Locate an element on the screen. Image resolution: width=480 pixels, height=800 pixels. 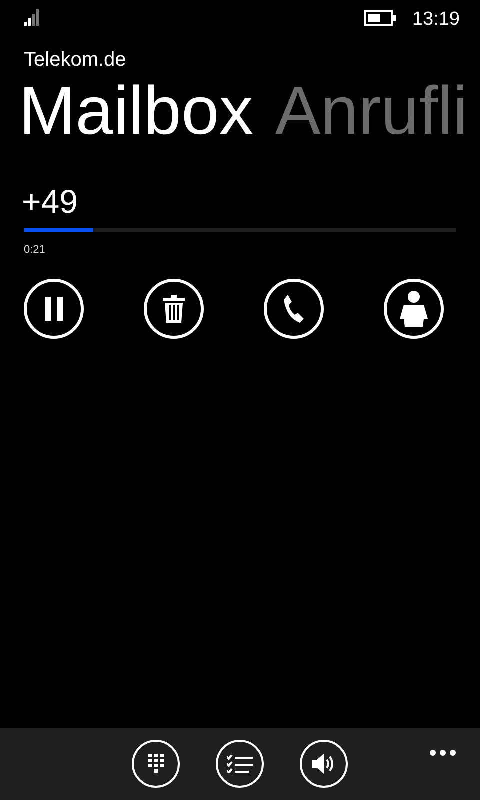
more-icon is located at coordinates (443, 753).